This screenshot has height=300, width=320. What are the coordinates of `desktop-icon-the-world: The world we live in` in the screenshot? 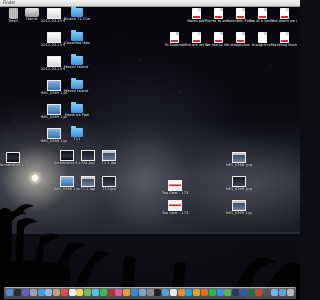 It's located at (284, 15).